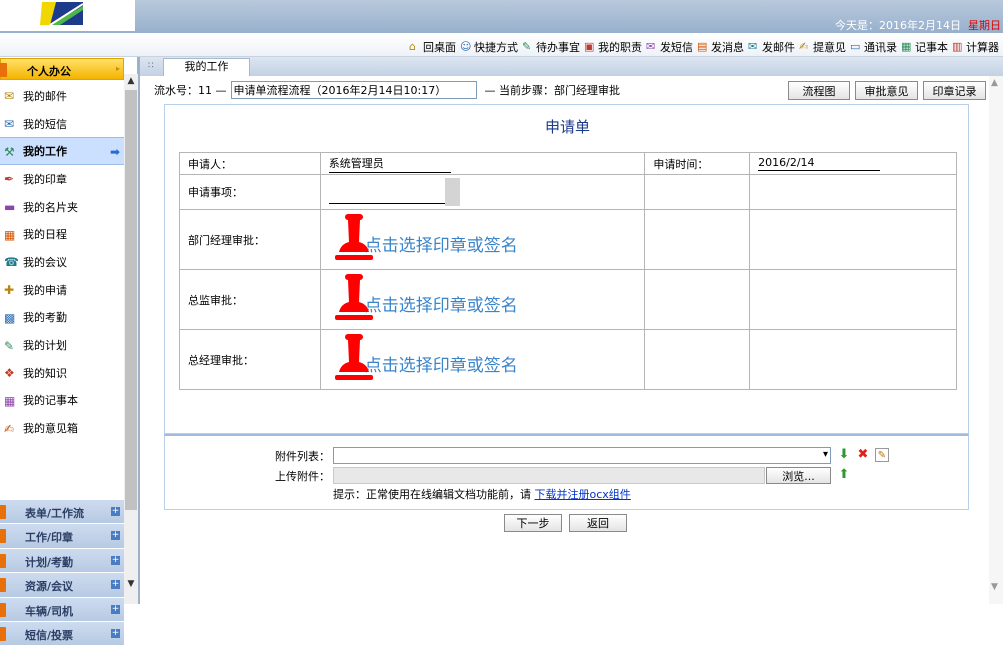 This screenshot has height=646, width=1003. I want to click on sidebar-item-knowledge: ❖ 我的知识, so click(62, 373).